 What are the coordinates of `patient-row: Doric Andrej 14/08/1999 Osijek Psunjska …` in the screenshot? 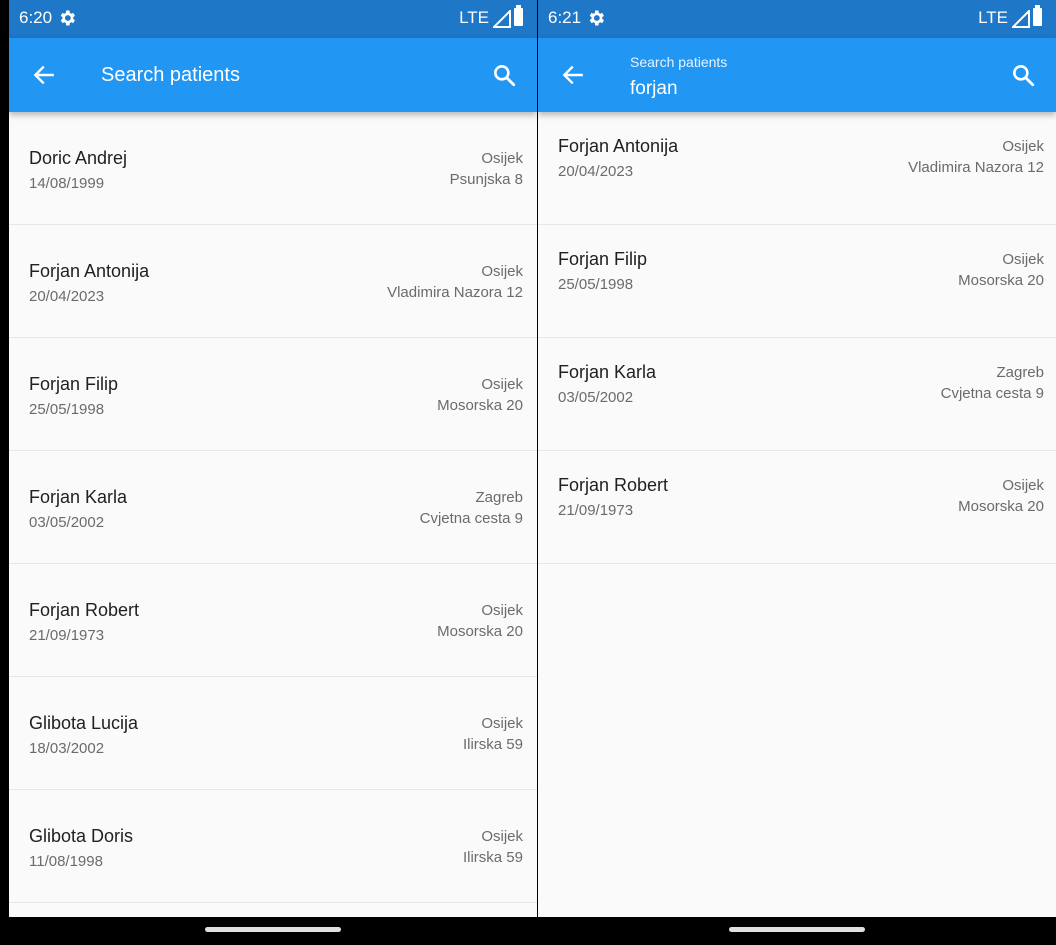 It's located at (273, 168).